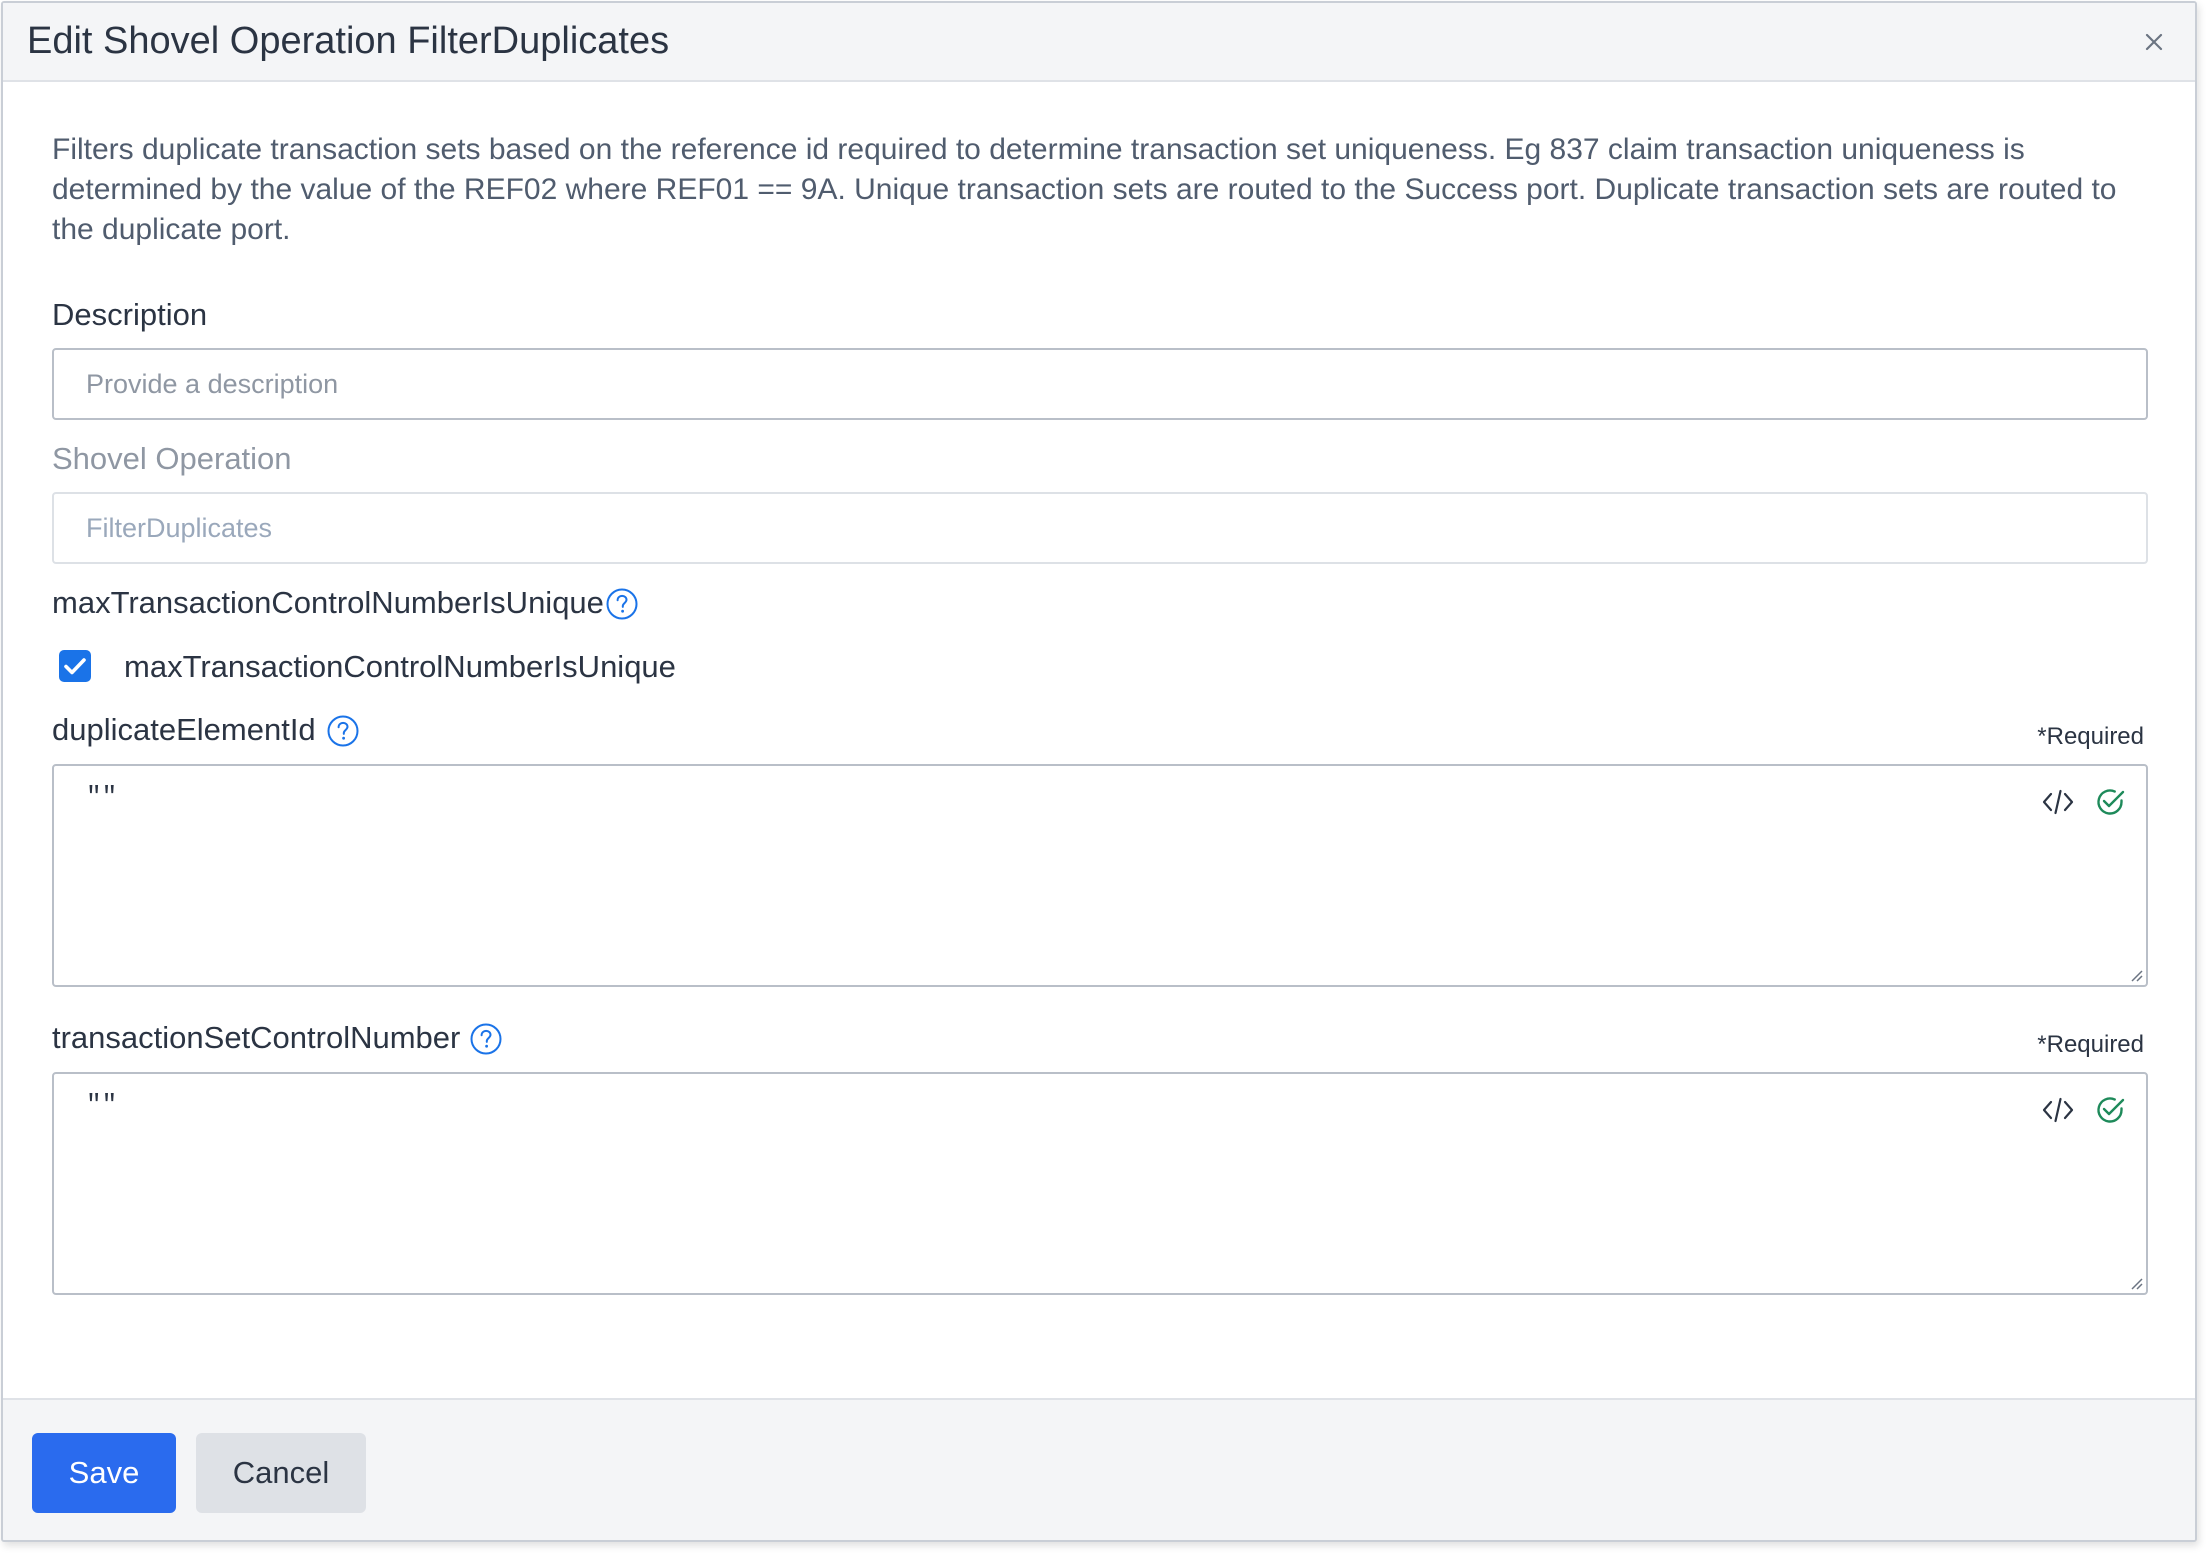 The width and height of the screenshot is (2210, 1558). What do you see at coordinates (1100, 528) in the screenshot?
I see `shovel-operation-field: FilterDuplicates` at bounding box center [1100, 528].